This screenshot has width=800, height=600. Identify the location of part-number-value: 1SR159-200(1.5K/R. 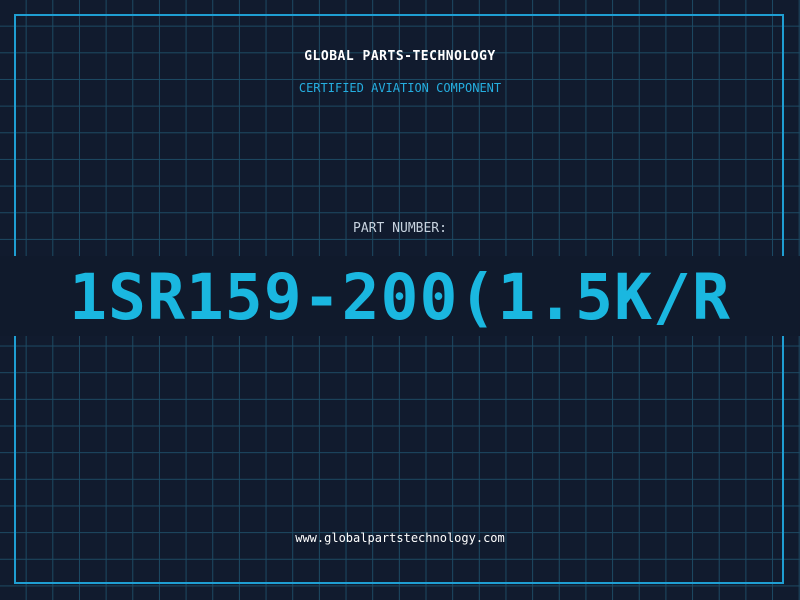
(400, 298).